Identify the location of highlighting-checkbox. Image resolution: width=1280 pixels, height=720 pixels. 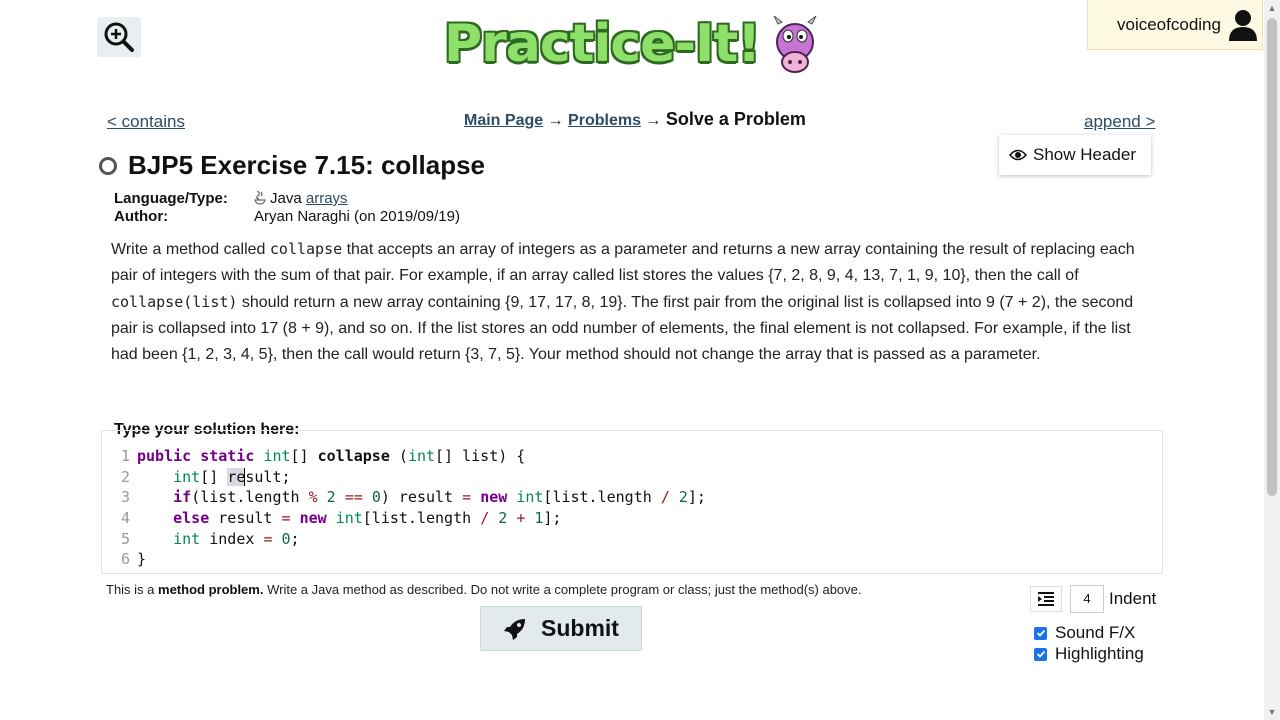
(1040, 654).